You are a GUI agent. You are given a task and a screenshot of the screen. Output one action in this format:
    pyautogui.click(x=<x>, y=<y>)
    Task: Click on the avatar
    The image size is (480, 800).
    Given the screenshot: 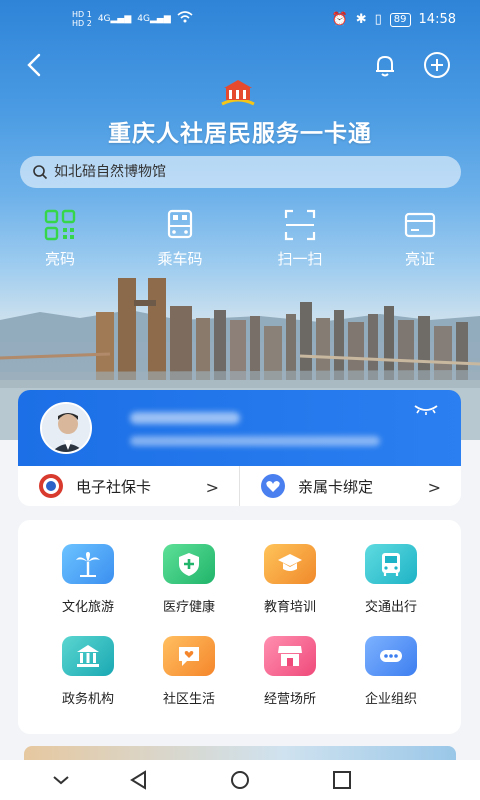 What is the action you would take?
    pyautogui.click(x=66, y=428)
    